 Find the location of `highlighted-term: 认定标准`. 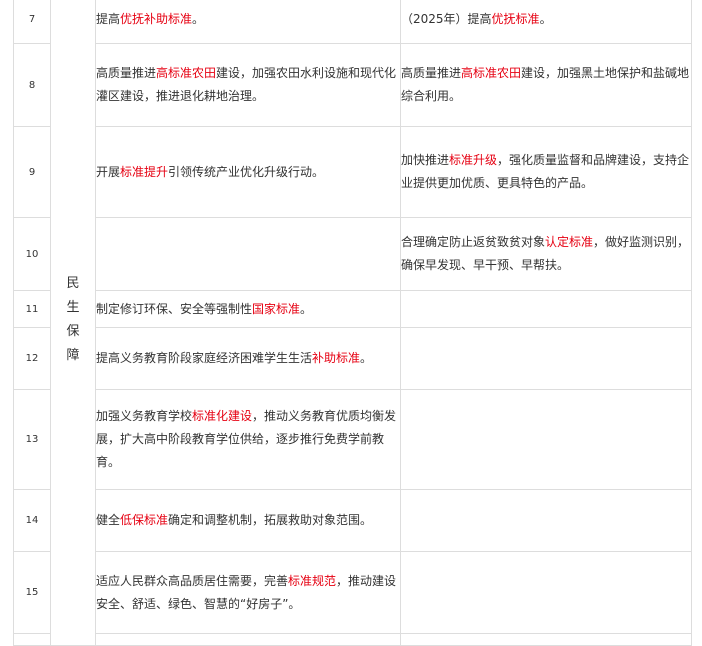

highlighted-term: 认定标准 is located at coordinates (569, 242).